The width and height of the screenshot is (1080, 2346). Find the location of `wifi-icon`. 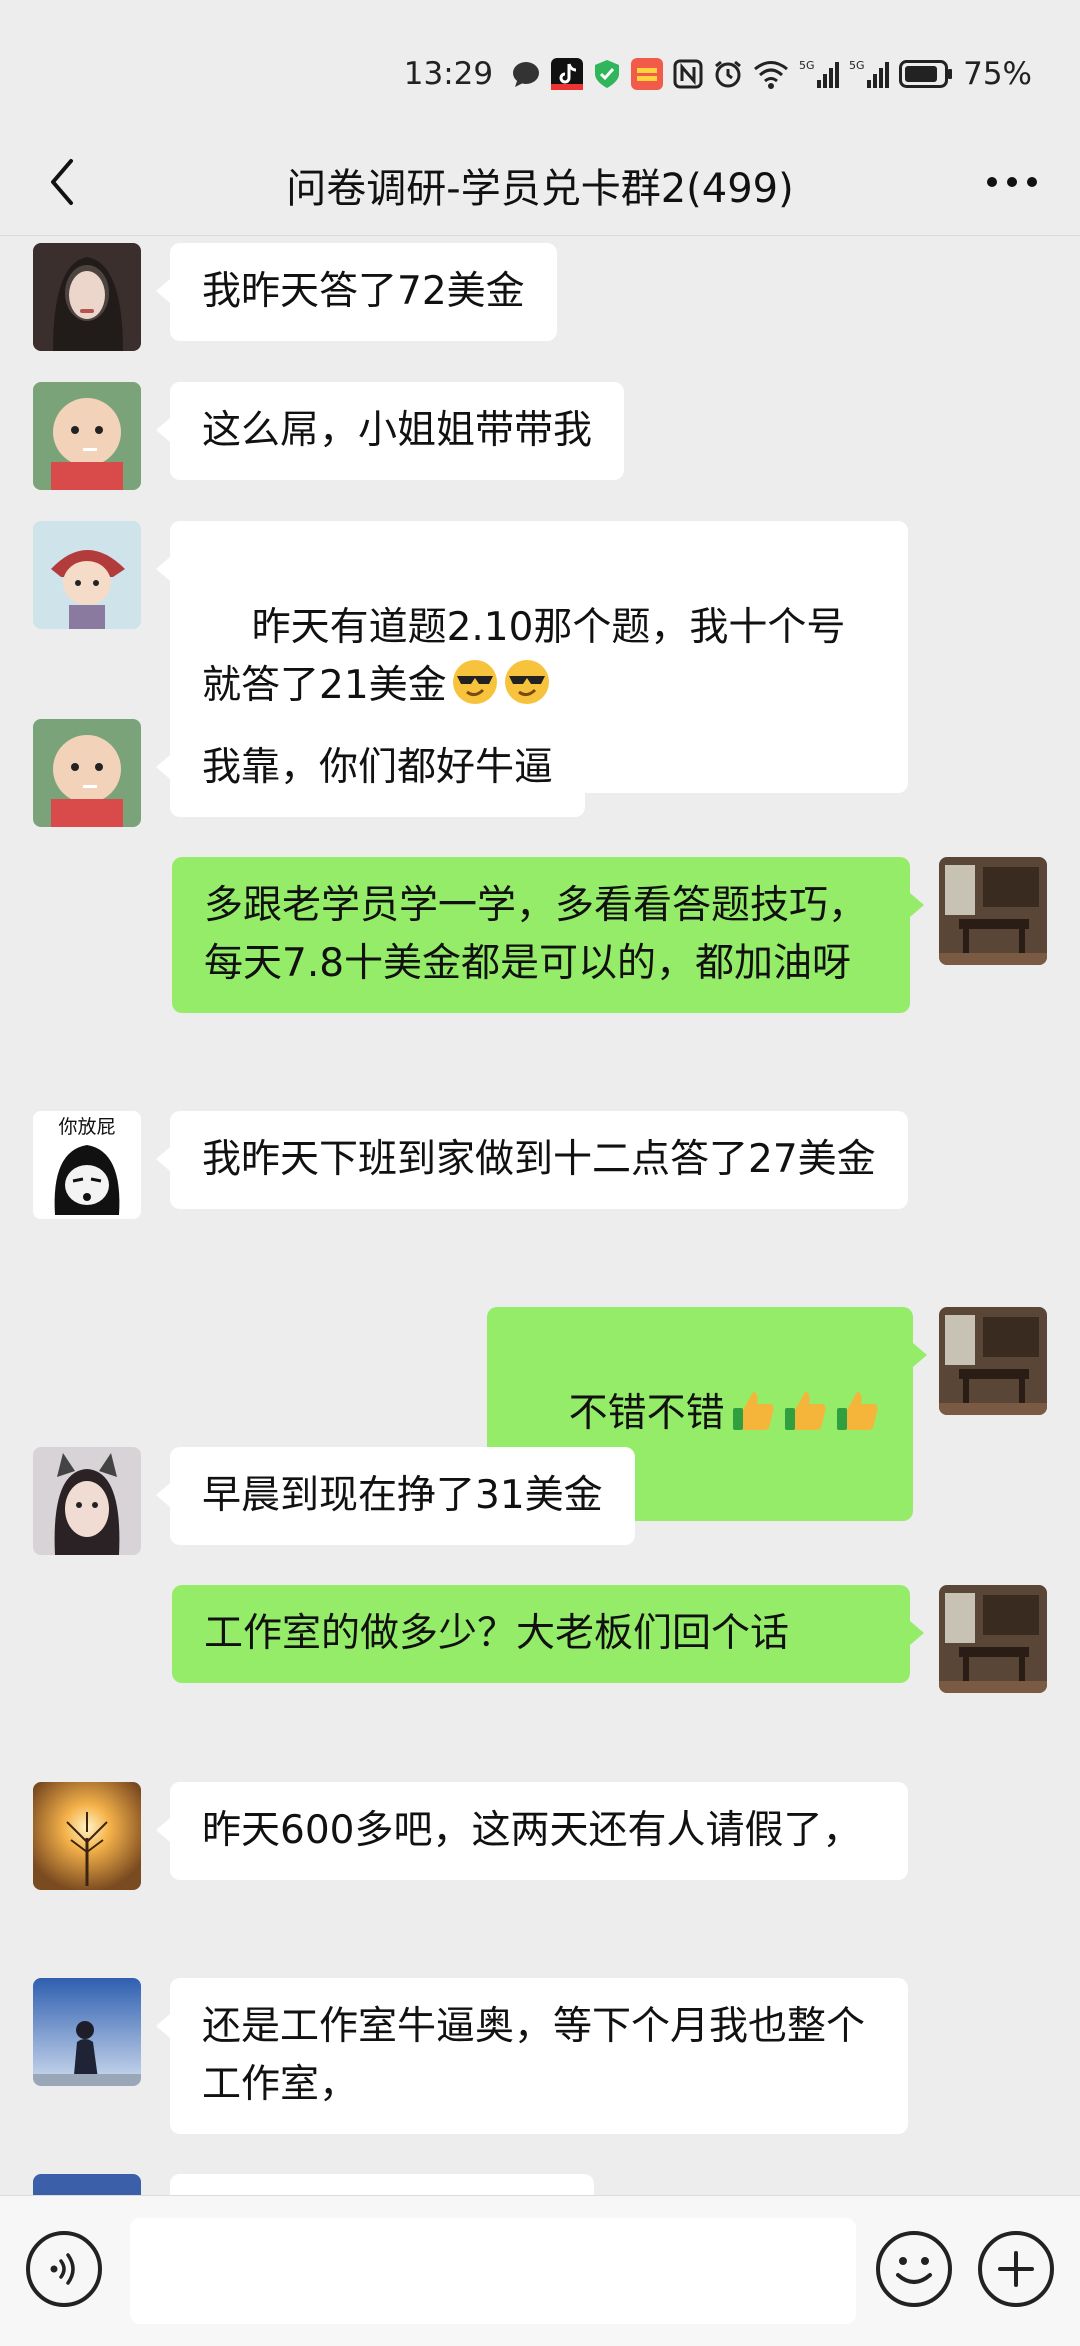

wifi-icon is located at coordinates (771, 74).